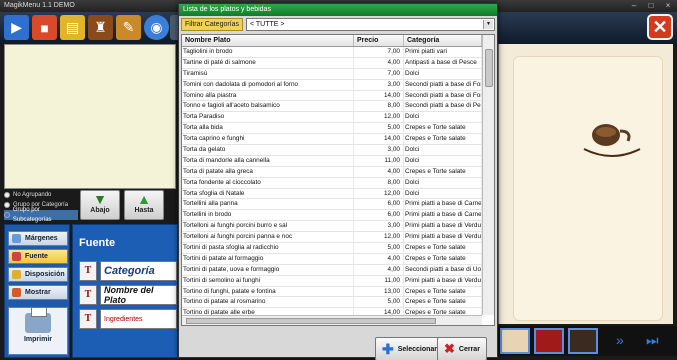  I want to click on table-row: Tiramisù 7,00 Dolci, so click(332, 74).